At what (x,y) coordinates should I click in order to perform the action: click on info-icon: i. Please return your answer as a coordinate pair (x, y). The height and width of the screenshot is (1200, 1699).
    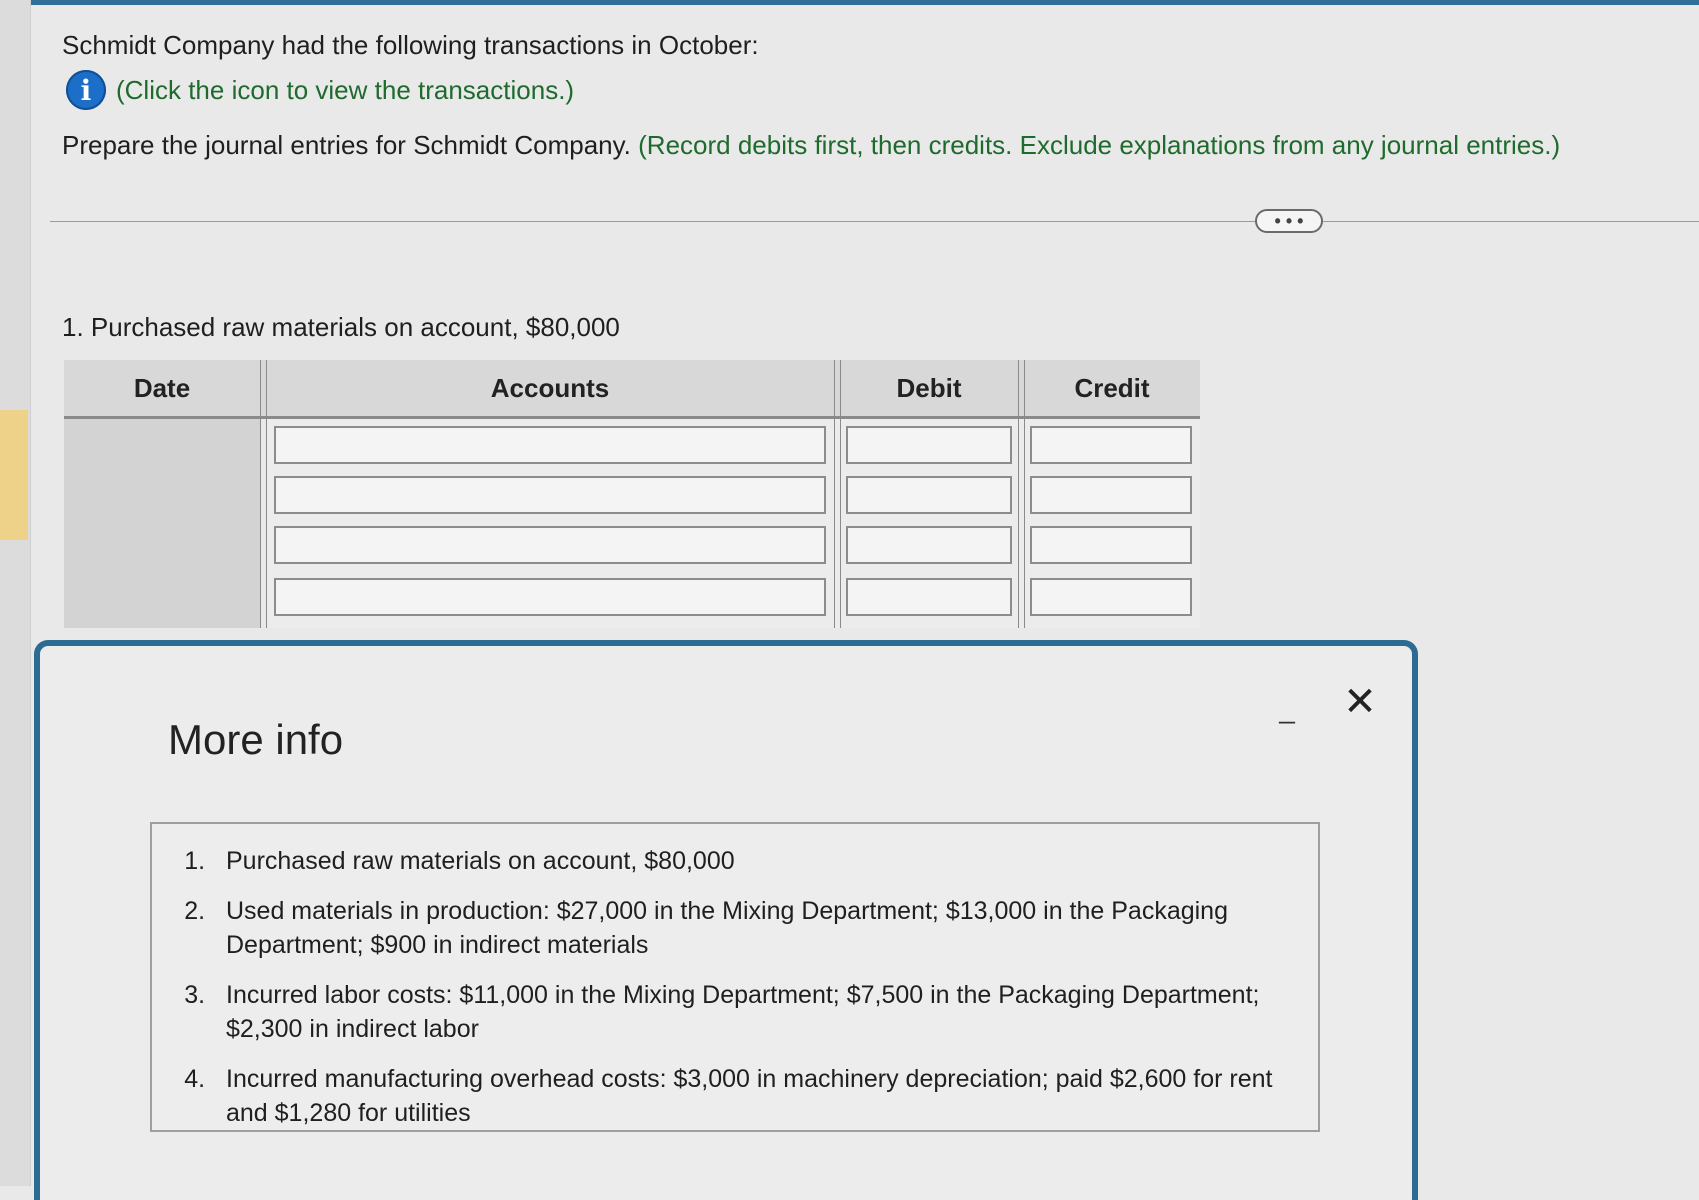
    Looking at the image, I should click on (86, 90).